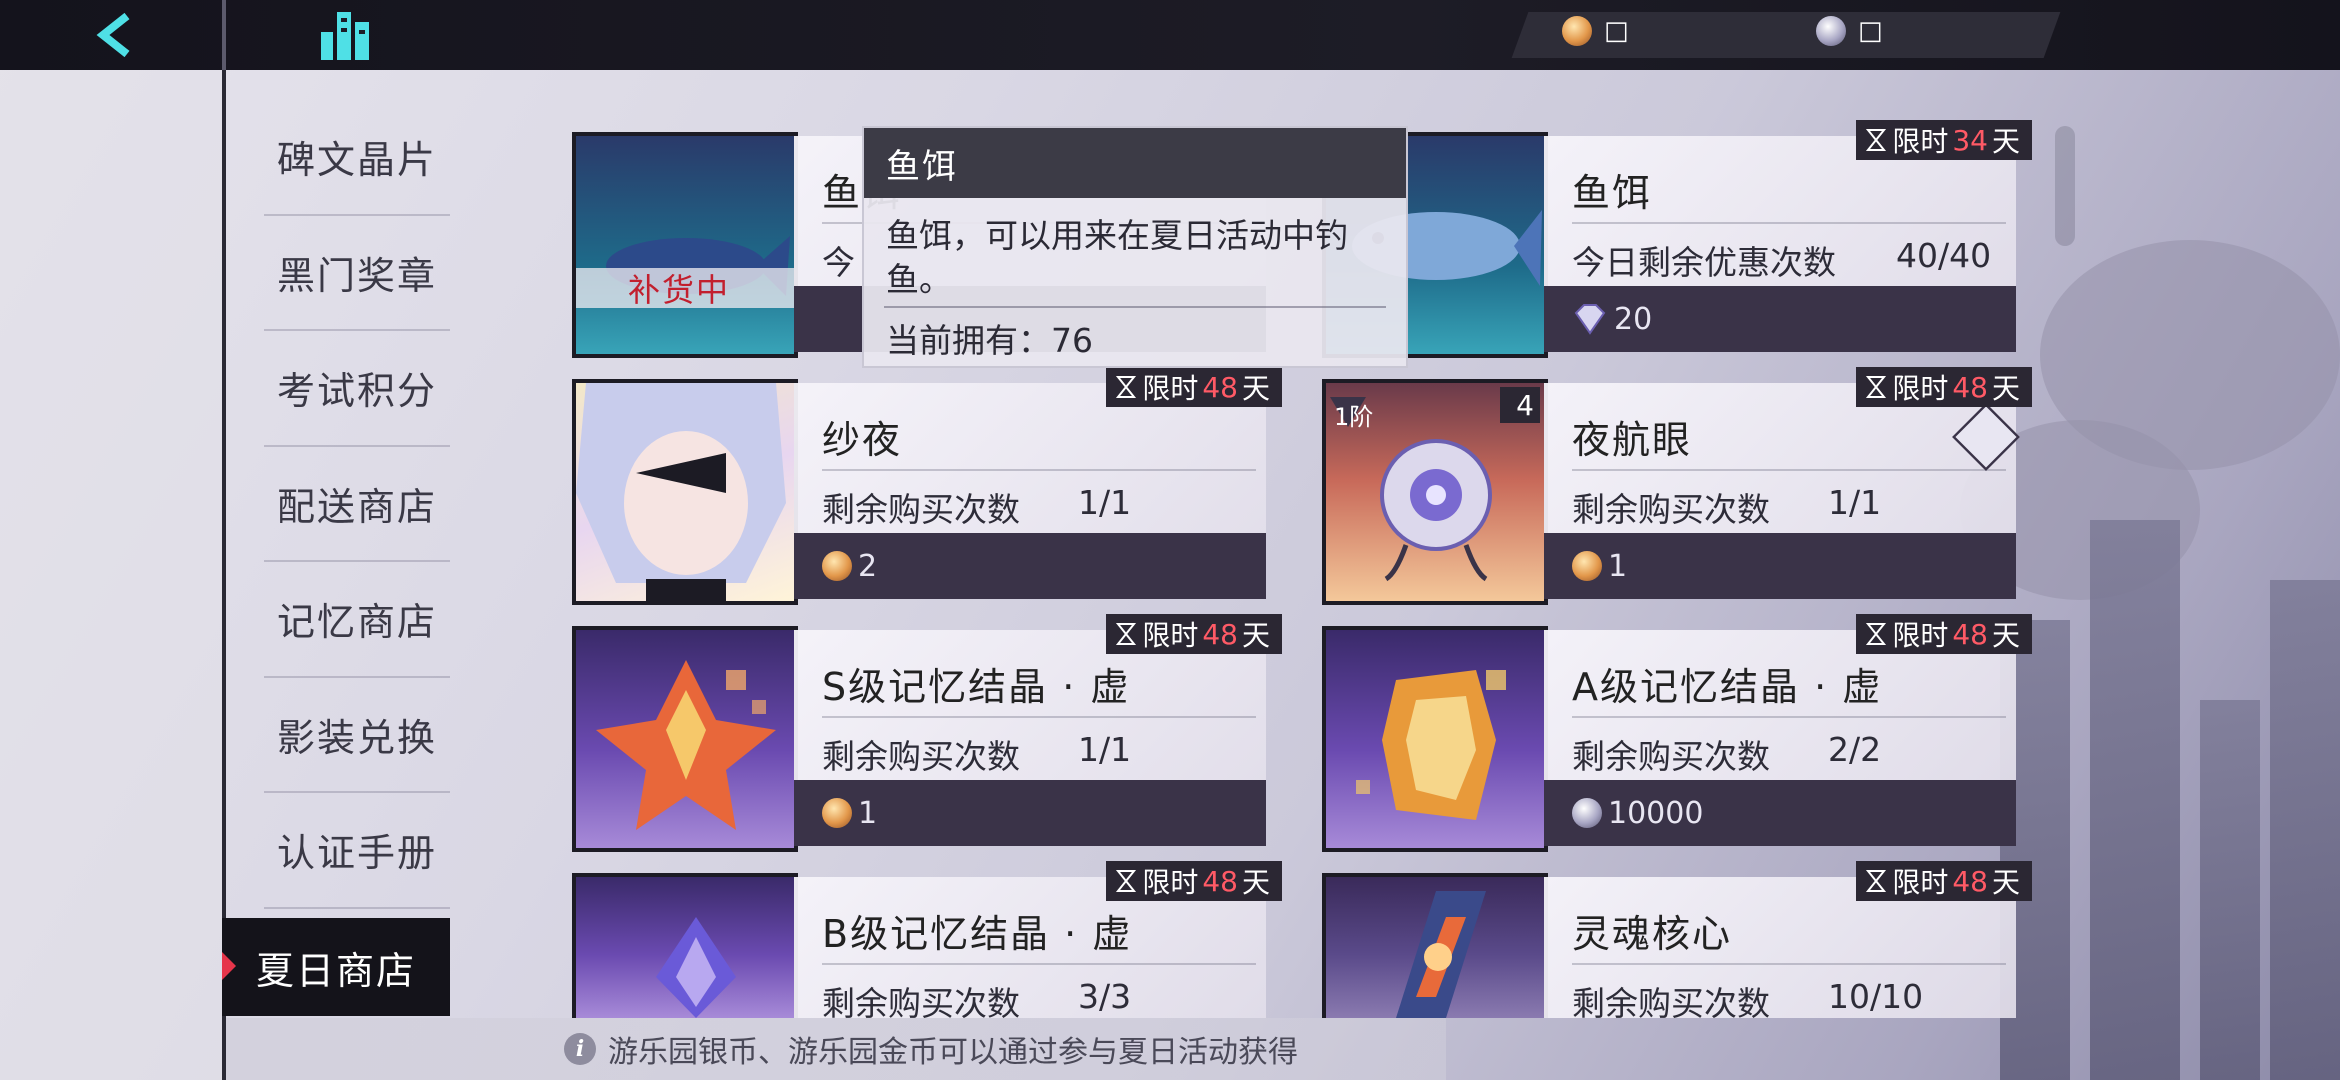 The height and width of the screenshot is (1080, 2340). Describe the element at coordinates (927, 733) in the screenshot. I see `shop-item-card: S级记忆结晶 · 虚 剩余购买次数 1/1 1 限时 48 天` at that location.